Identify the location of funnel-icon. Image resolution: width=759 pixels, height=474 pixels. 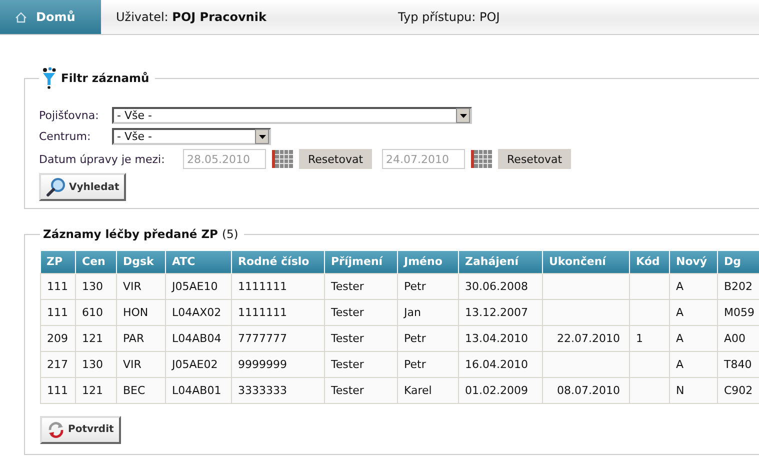
(49, 78).